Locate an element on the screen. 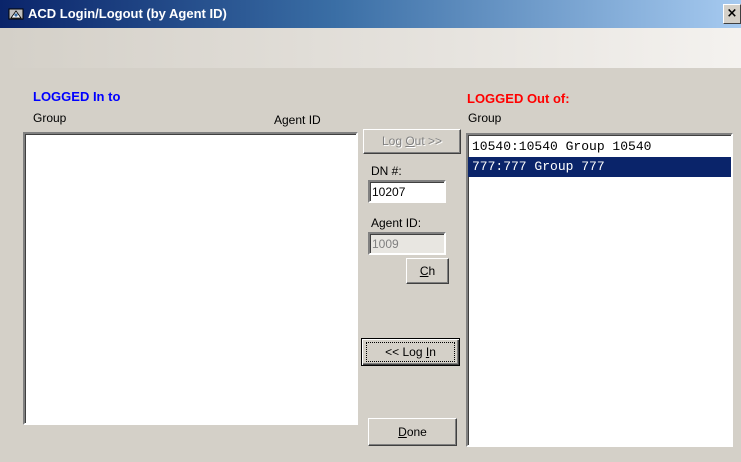  log-in-button: << Log In is located at coordinates (410, 352).